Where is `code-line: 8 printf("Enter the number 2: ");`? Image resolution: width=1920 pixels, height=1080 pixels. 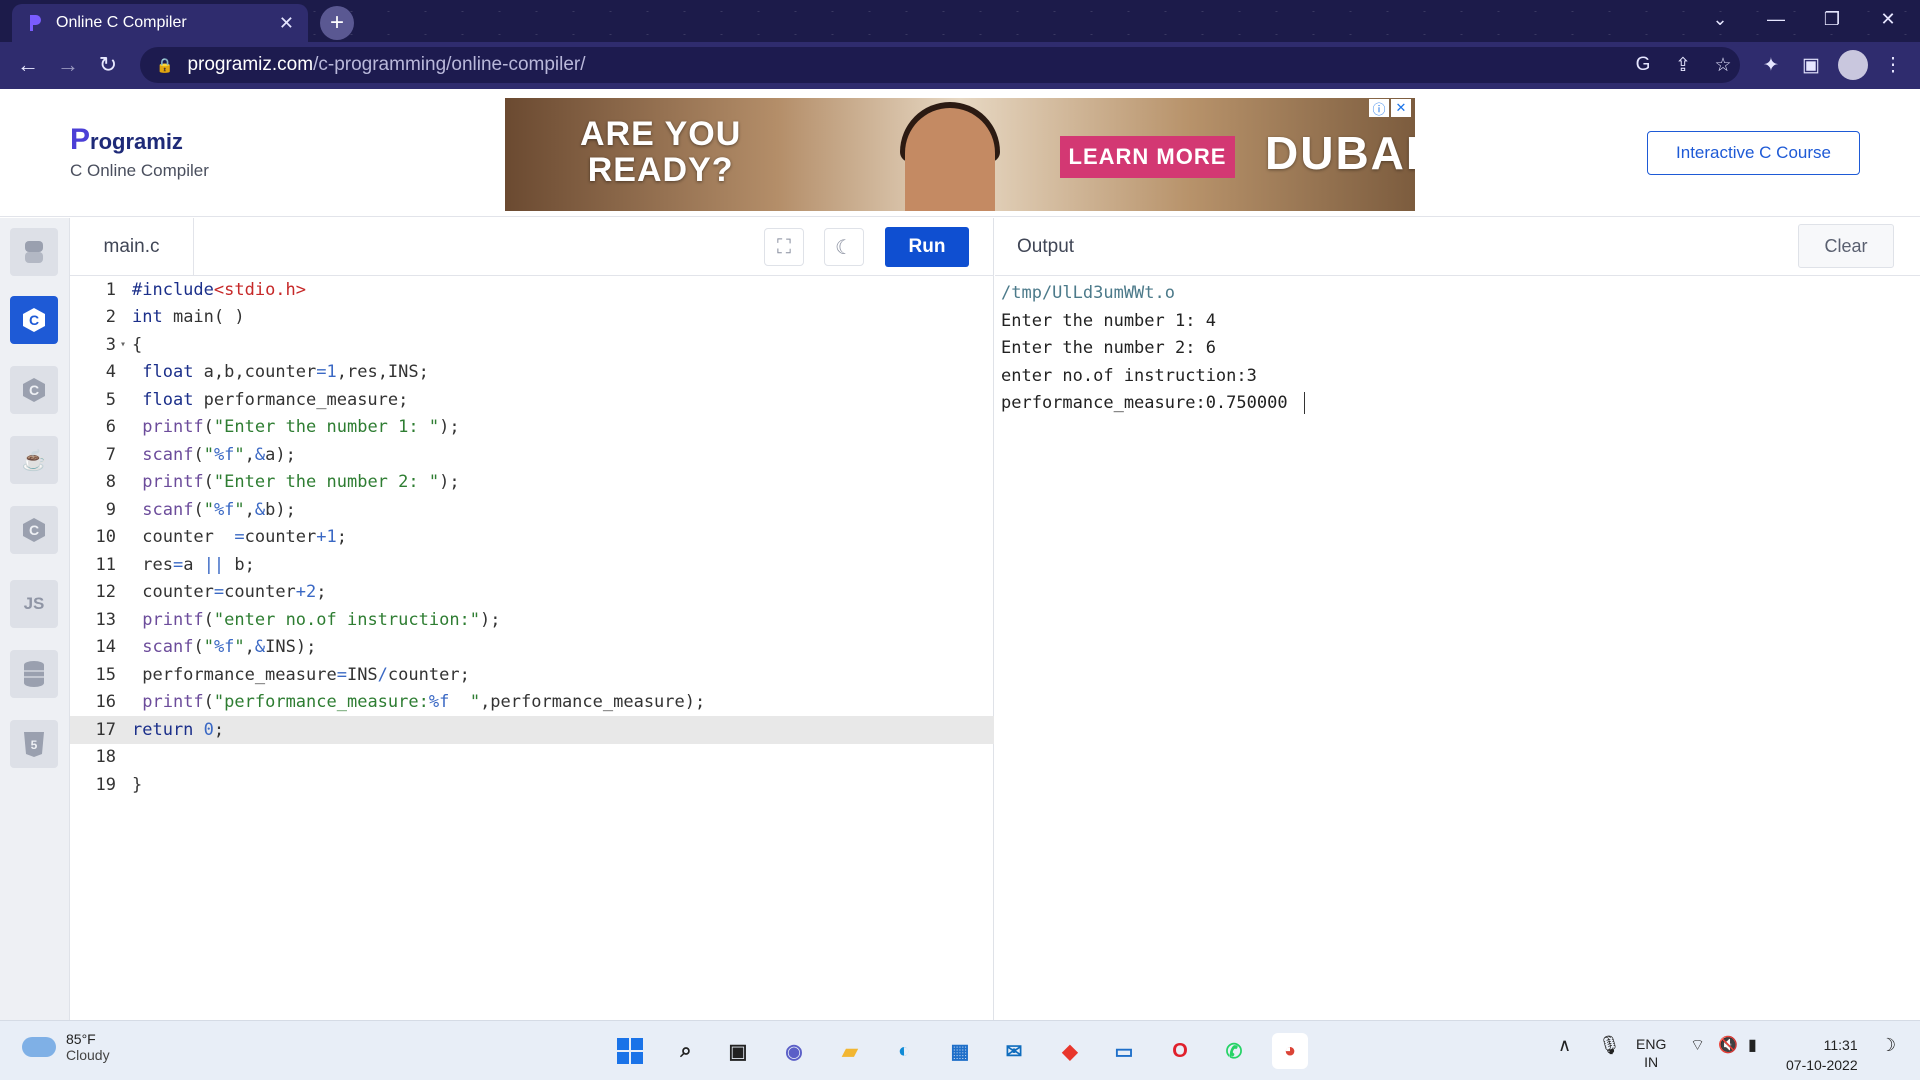 code-line: 8 printf("Enter the number 2: "); is located at coordinates (282, 482).